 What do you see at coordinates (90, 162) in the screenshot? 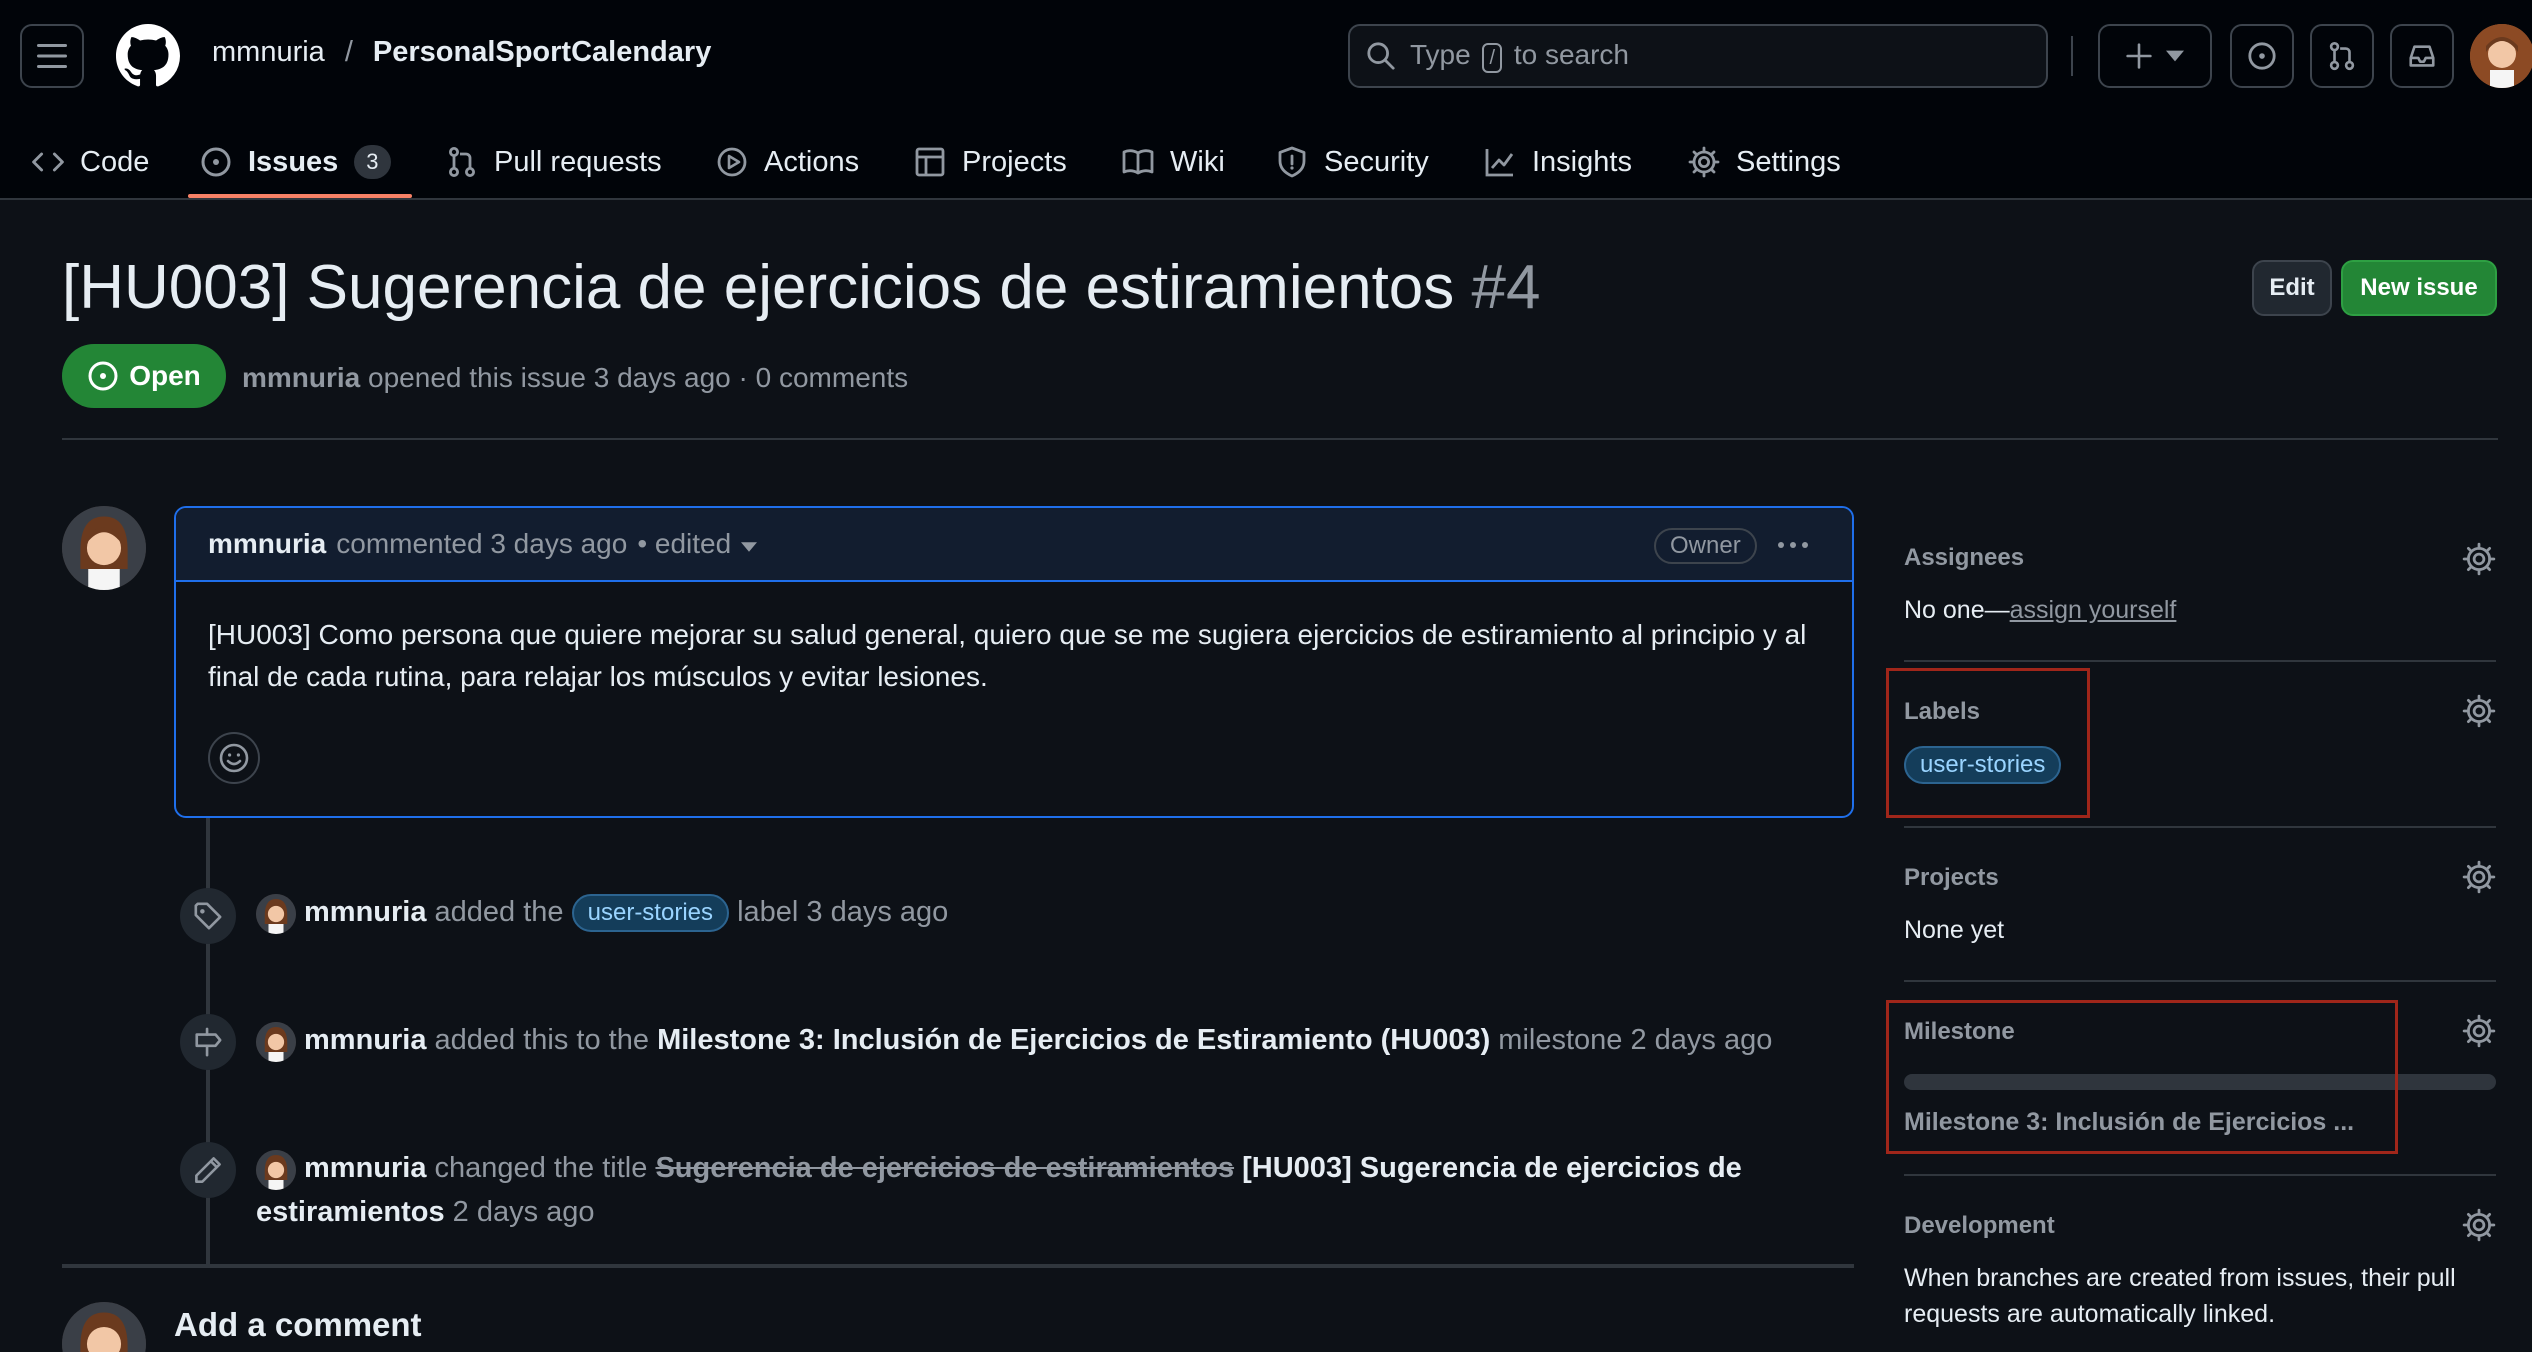
I see `tab-code: Code` at bounding box center [90, 162].